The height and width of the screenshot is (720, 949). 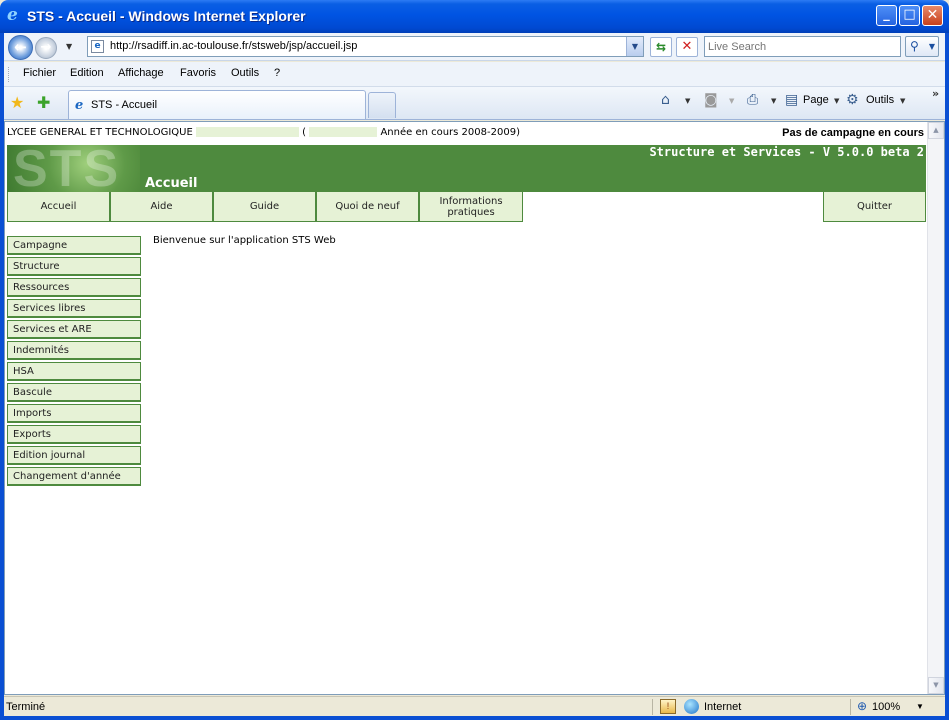 I want to click on page-menu-button: Page, so click(x=816, y=100).